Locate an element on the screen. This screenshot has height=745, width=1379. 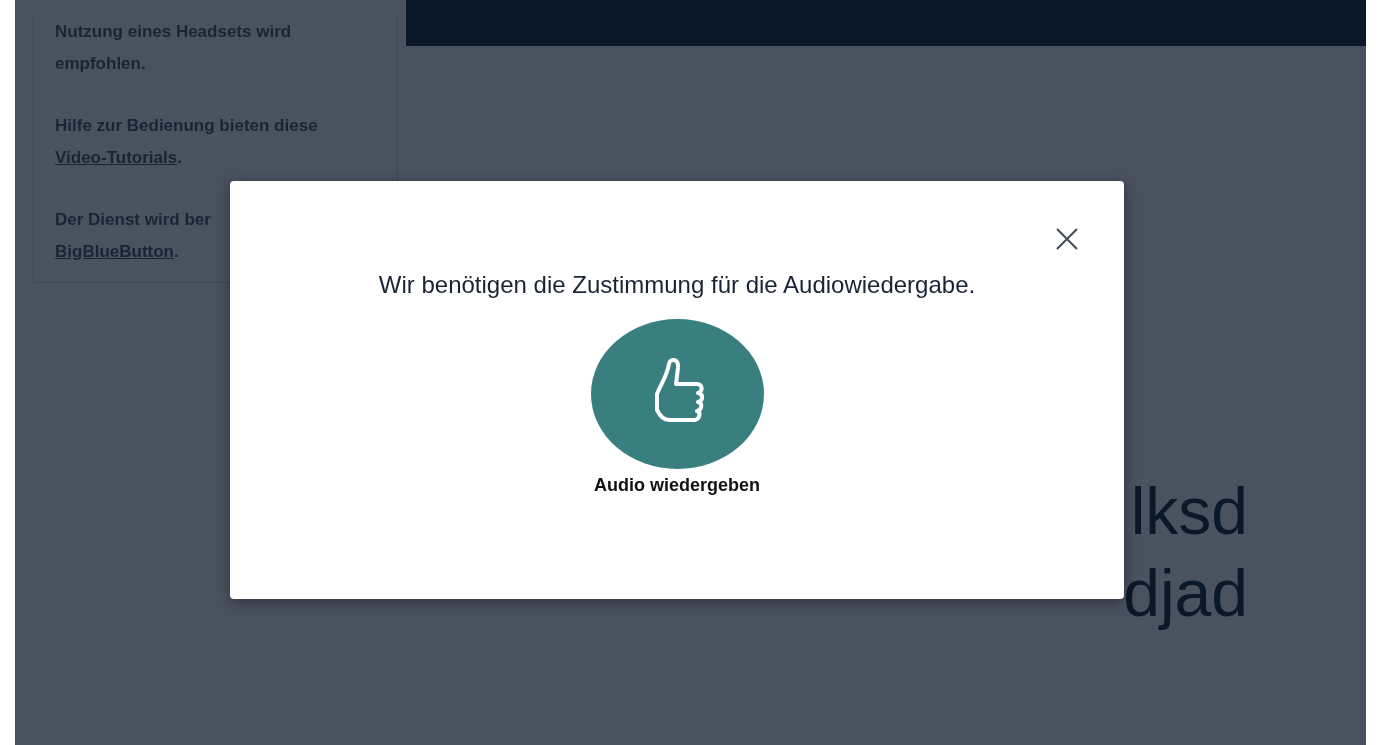
close-icon is located at coordinates (1067, 239).